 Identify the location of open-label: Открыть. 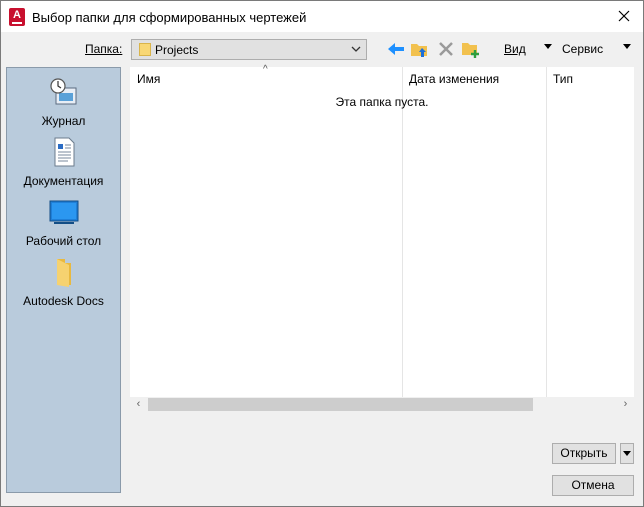
(584, 453).